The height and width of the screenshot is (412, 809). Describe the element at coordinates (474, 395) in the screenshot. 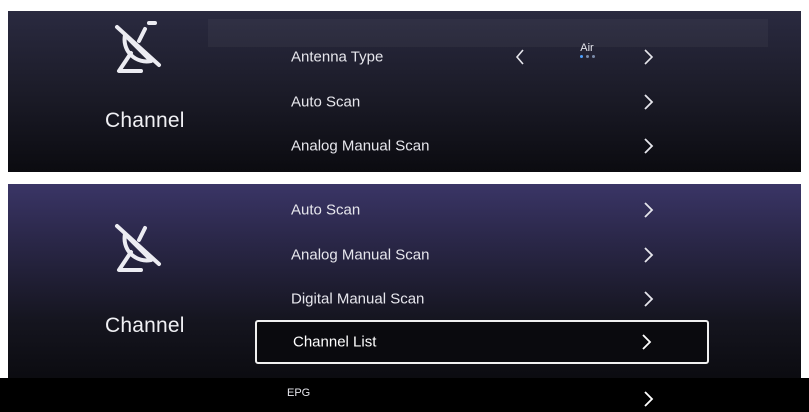

I see `menu-item-epg: EPG` at that location.